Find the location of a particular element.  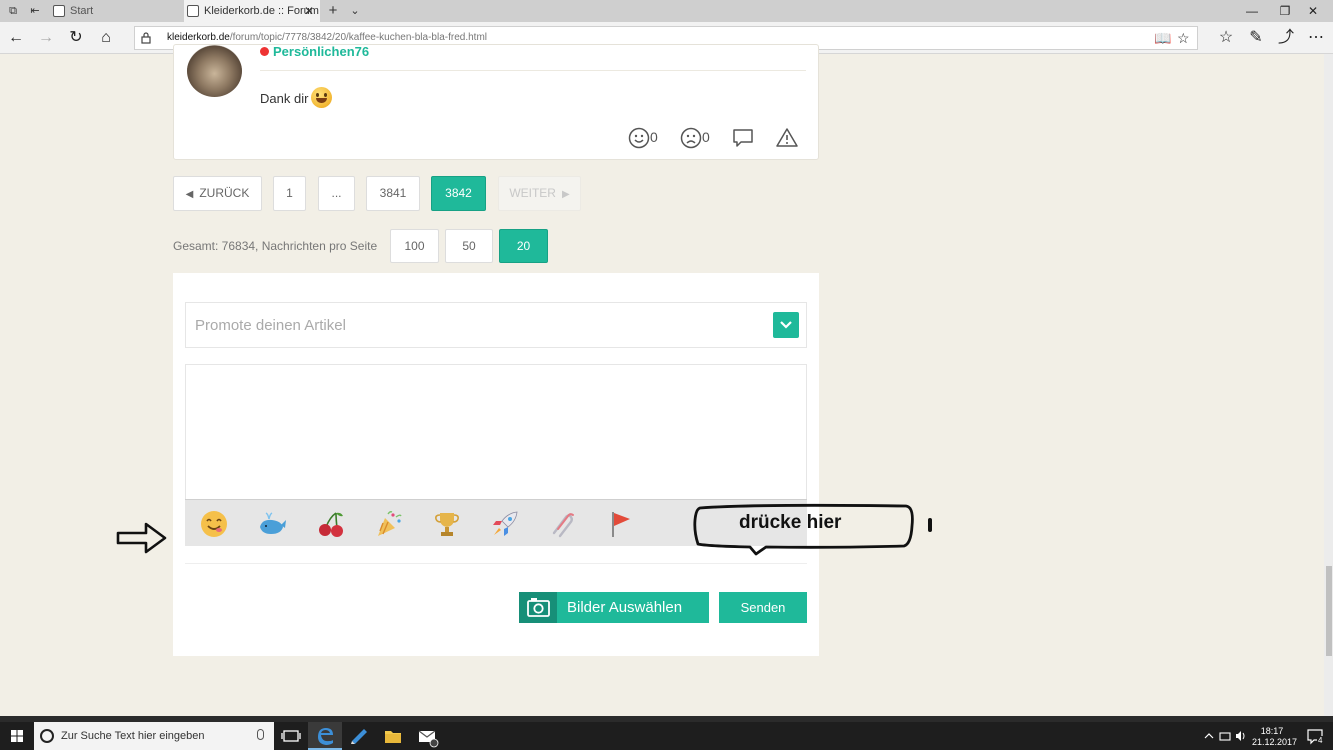

start-button is located at coordinates (17, 736).